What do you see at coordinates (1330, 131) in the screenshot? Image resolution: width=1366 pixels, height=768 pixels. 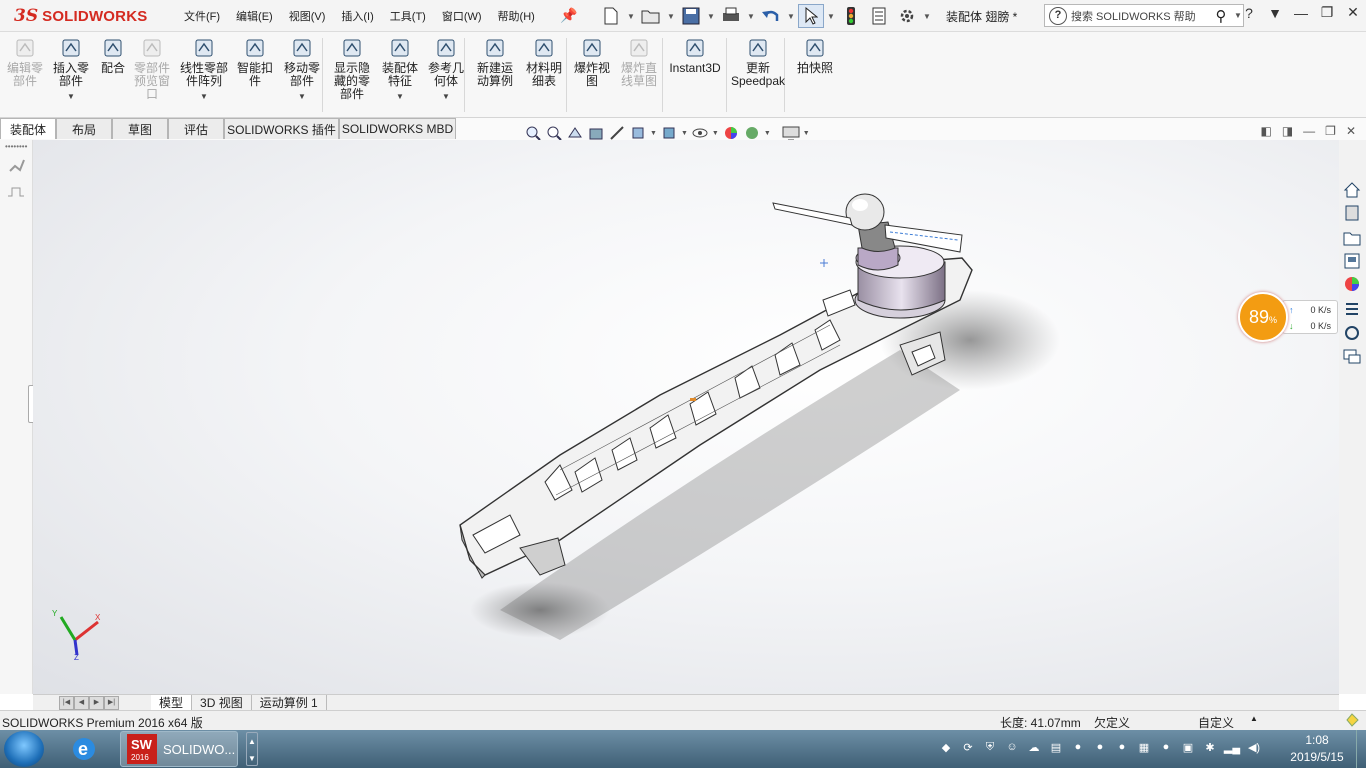 I see `viewport-restore-icon: ❐` at bounding box center [1330, 131].